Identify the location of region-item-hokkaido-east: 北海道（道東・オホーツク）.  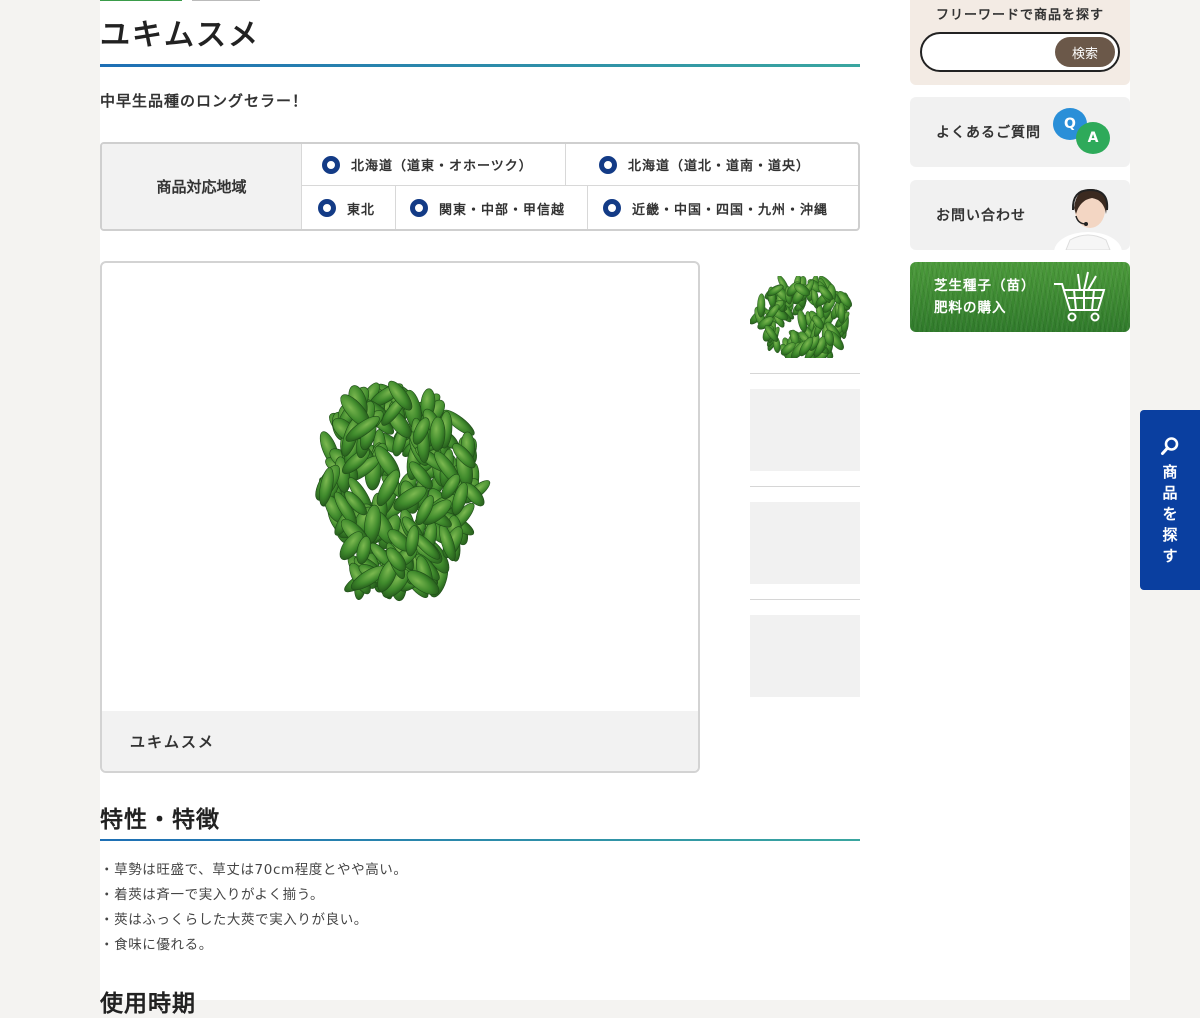
(427, 164).